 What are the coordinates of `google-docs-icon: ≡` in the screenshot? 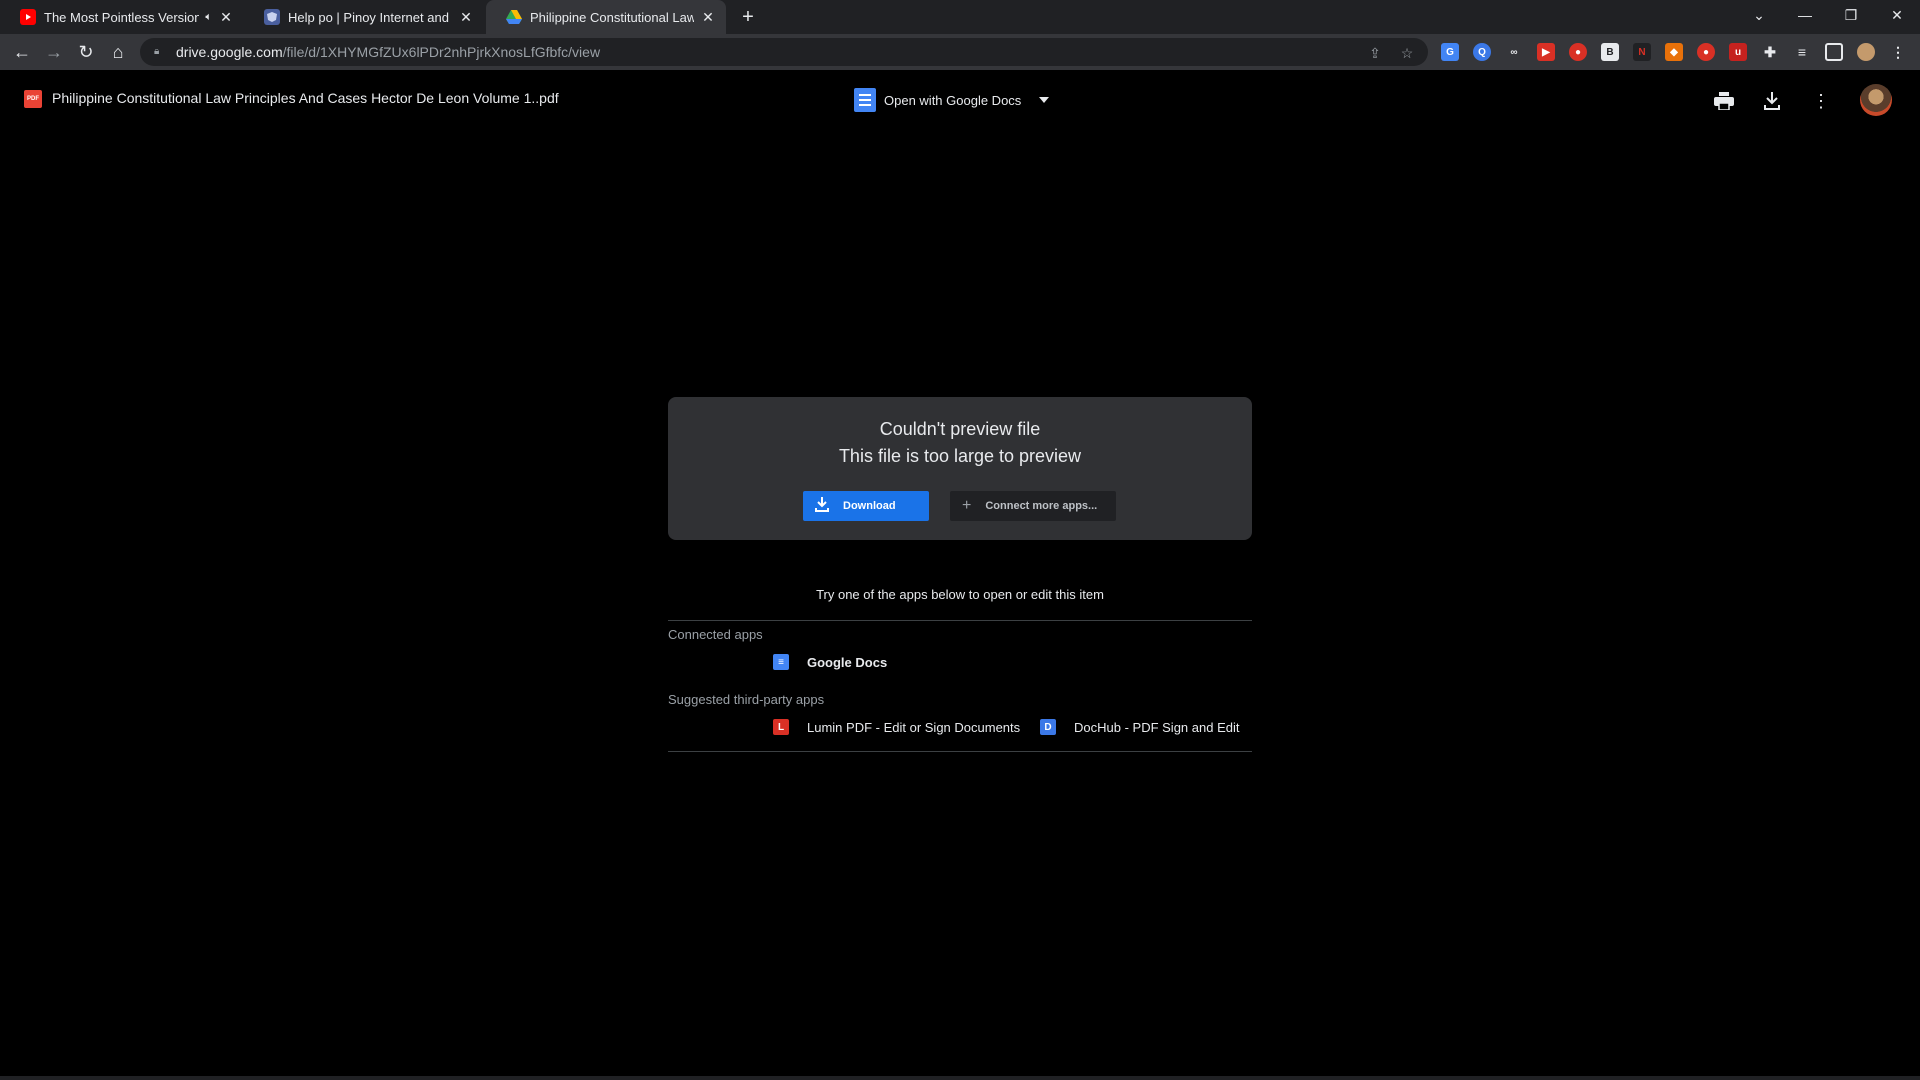 It's located at (781, 662).